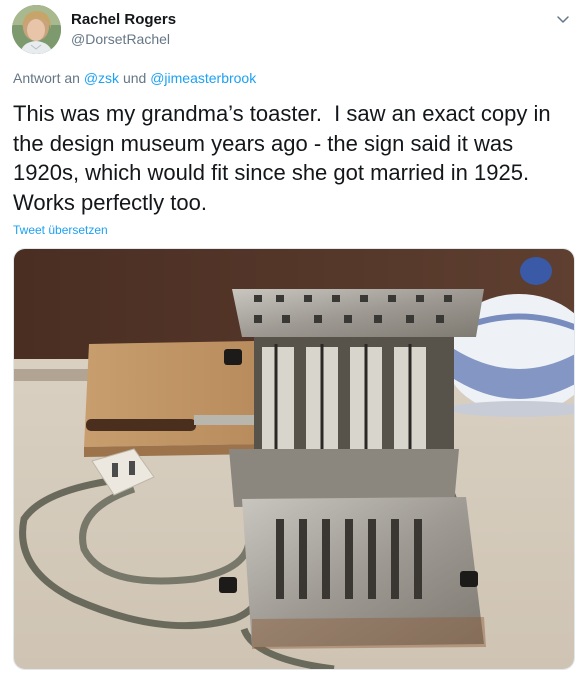 This screenshot has height=678, width=582. I want to click on avatar, so click(36, 29).